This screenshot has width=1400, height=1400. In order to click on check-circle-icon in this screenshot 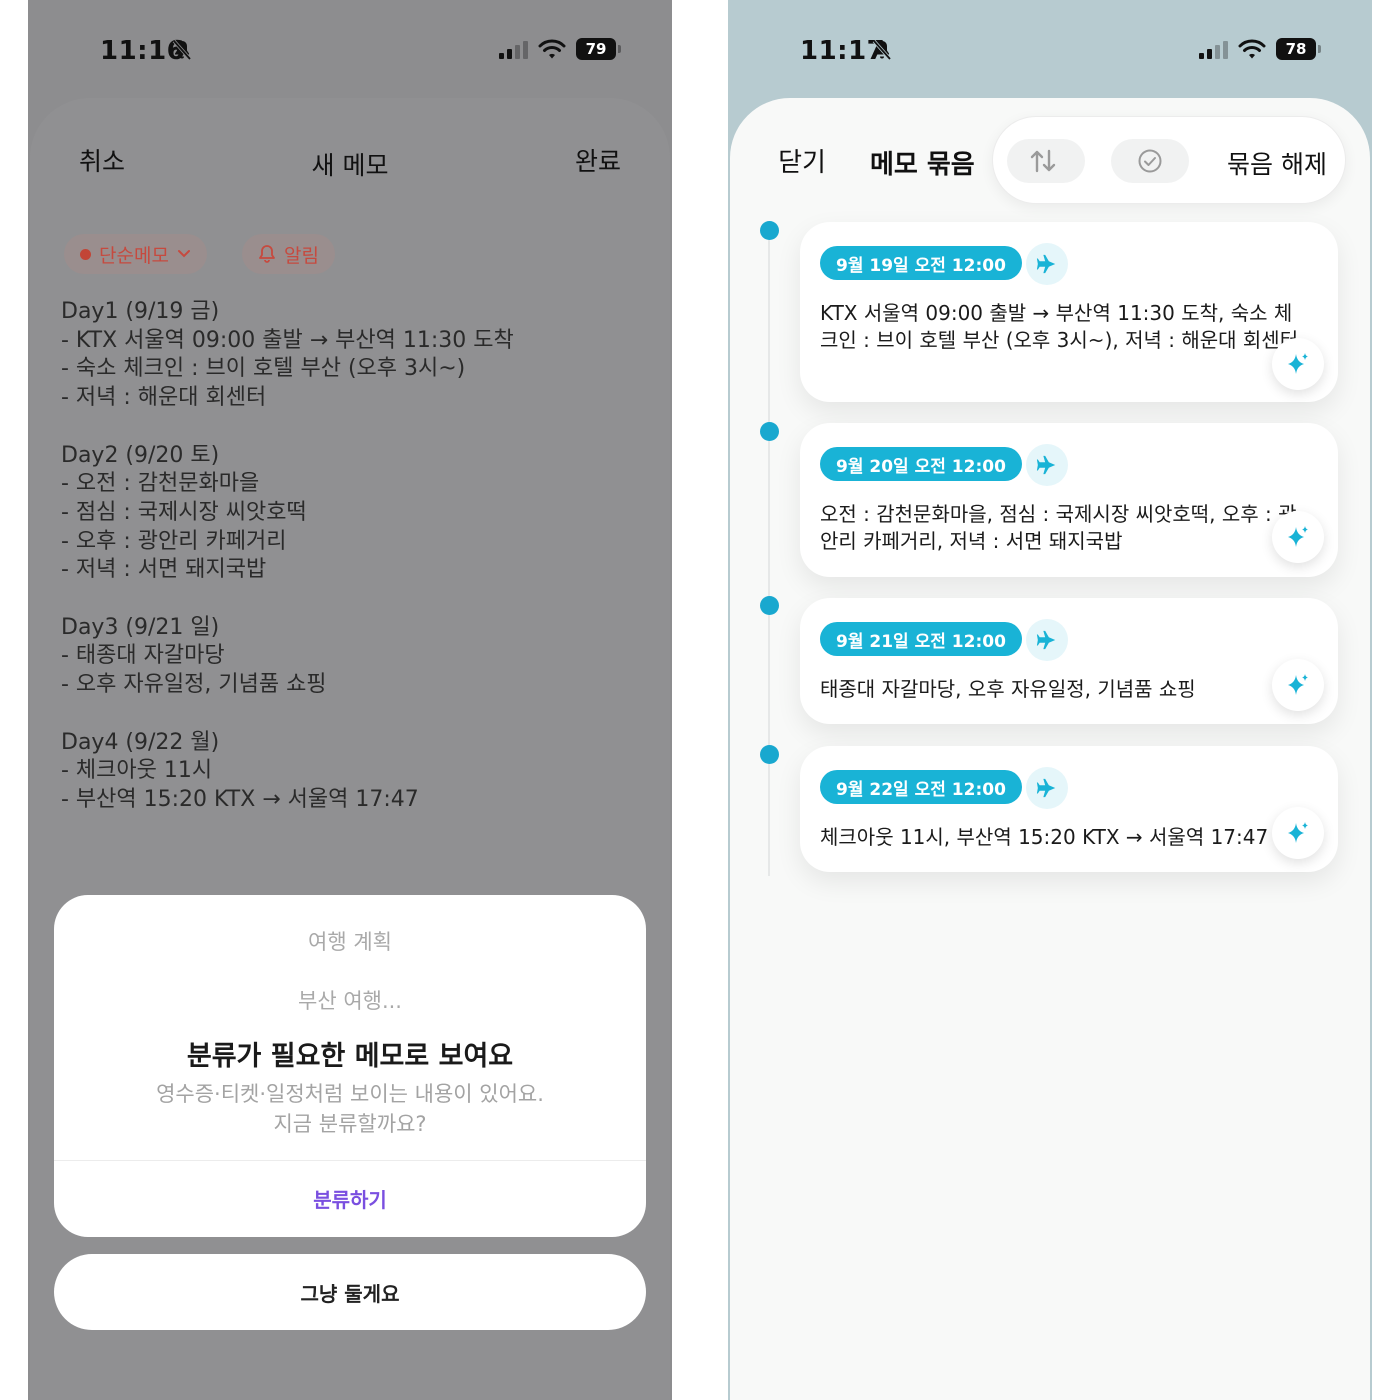, I will do `click(1150, 161)`.